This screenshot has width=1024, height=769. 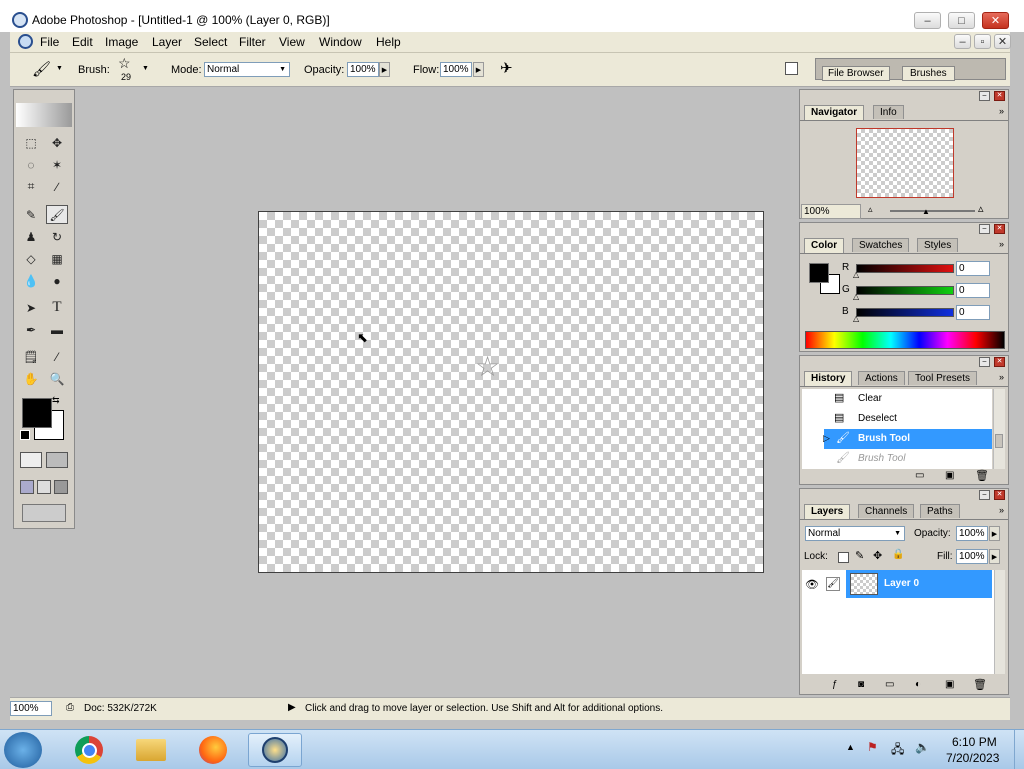 I want to click on crop-tool-icon: ⌗, so click(x=31, y=186).